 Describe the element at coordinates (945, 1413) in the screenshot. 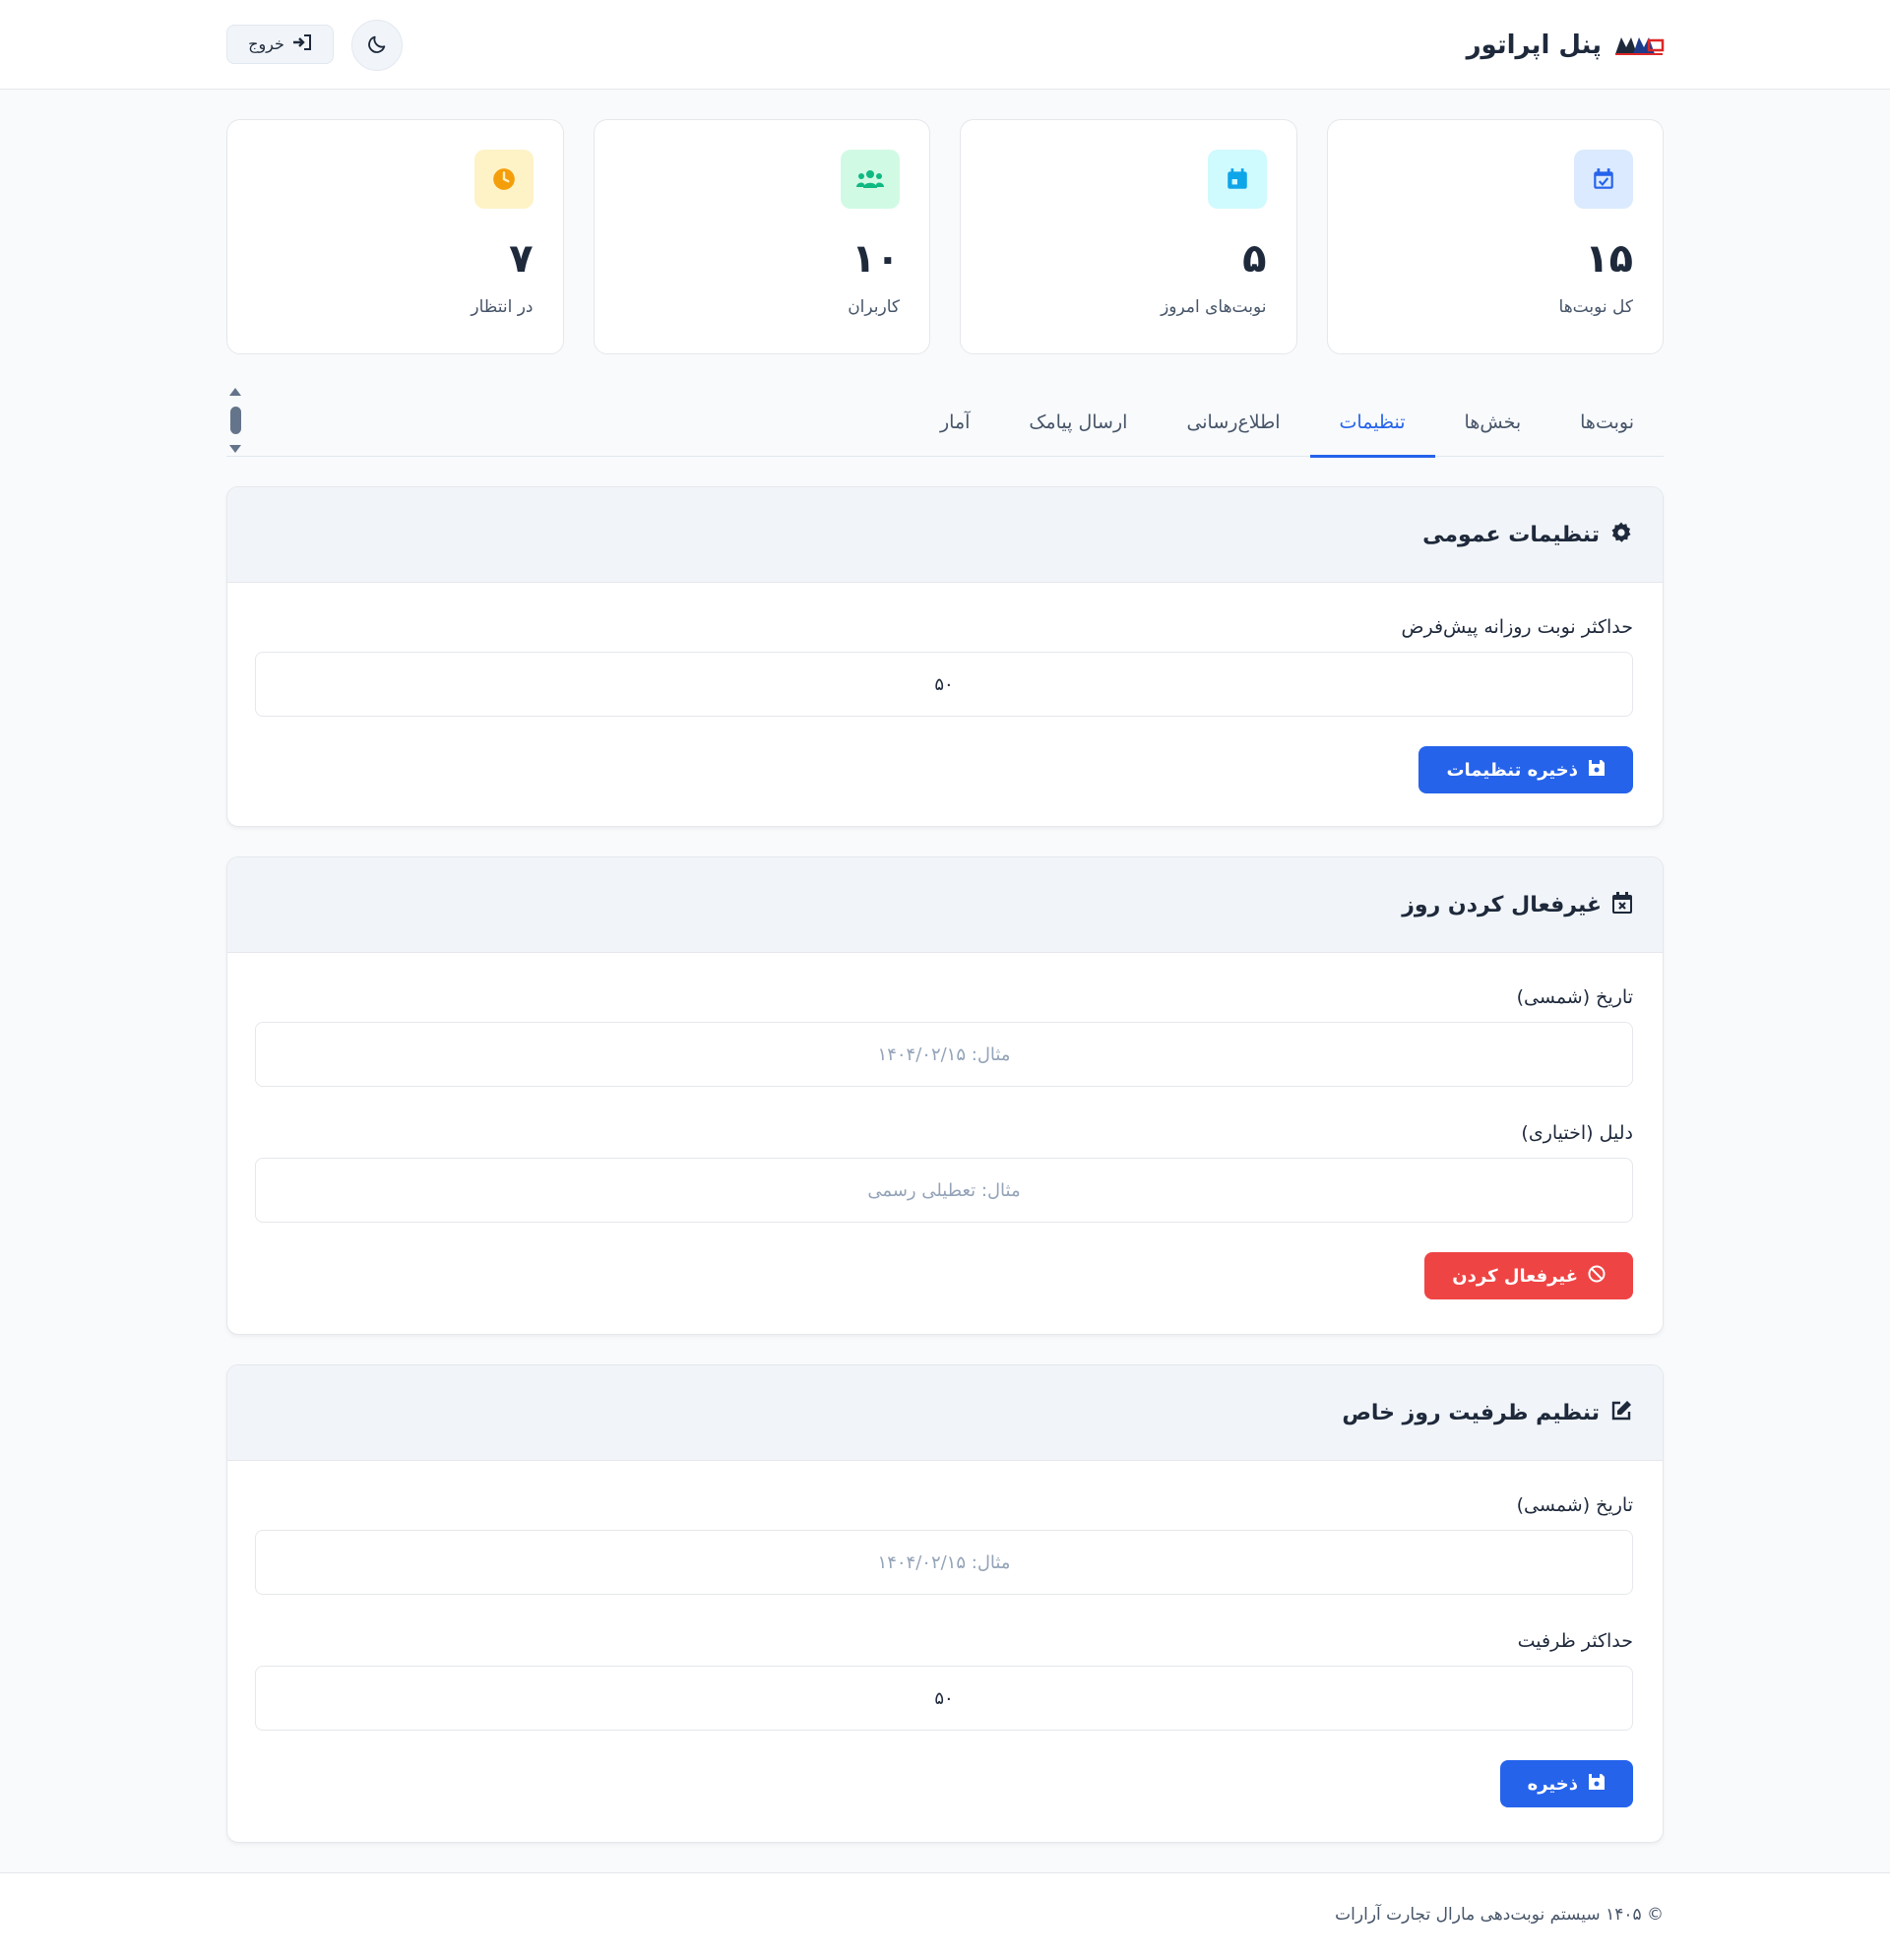

I see `card-header: تنظیم ظرفیت روز خاص` at that location.